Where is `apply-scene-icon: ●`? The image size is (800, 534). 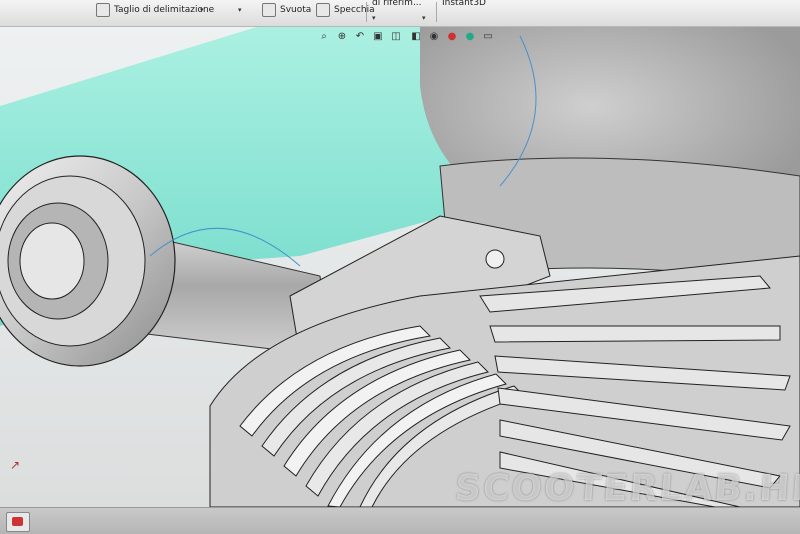 apply-scene-icon: ● is located at coordinates (470, 37).